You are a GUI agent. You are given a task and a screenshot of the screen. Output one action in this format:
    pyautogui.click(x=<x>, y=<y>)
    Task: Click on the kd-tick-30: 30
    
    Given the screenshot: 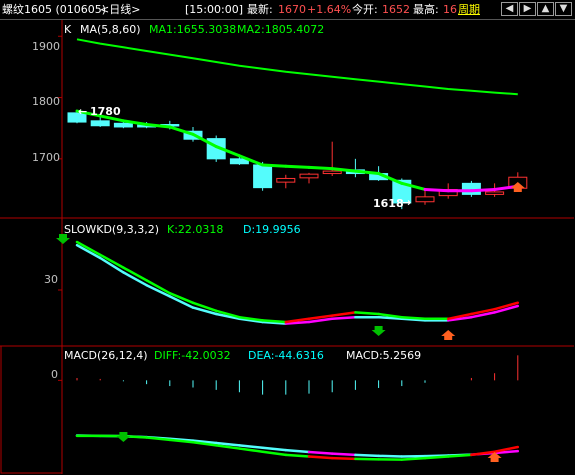 What is the action you would take?
    pyautogui.click(x=51, y=279)
    